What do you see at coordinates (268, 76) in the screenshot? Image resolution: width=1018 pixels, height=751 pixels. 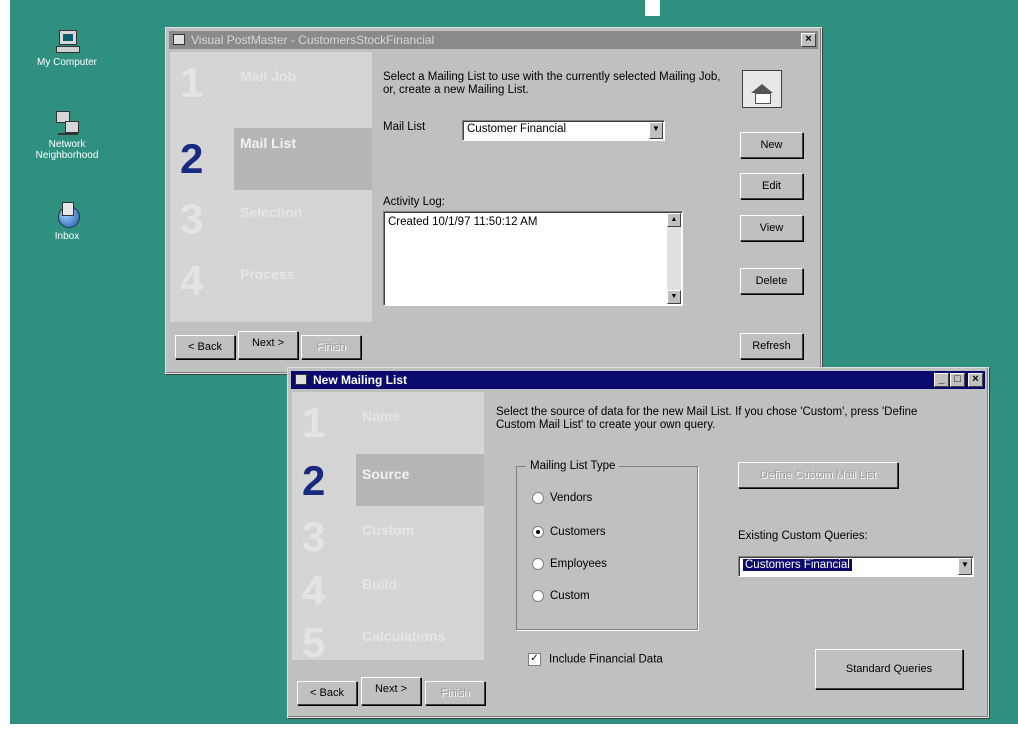 I see `step-label: Mail Job` at bounding box center [268, 76].